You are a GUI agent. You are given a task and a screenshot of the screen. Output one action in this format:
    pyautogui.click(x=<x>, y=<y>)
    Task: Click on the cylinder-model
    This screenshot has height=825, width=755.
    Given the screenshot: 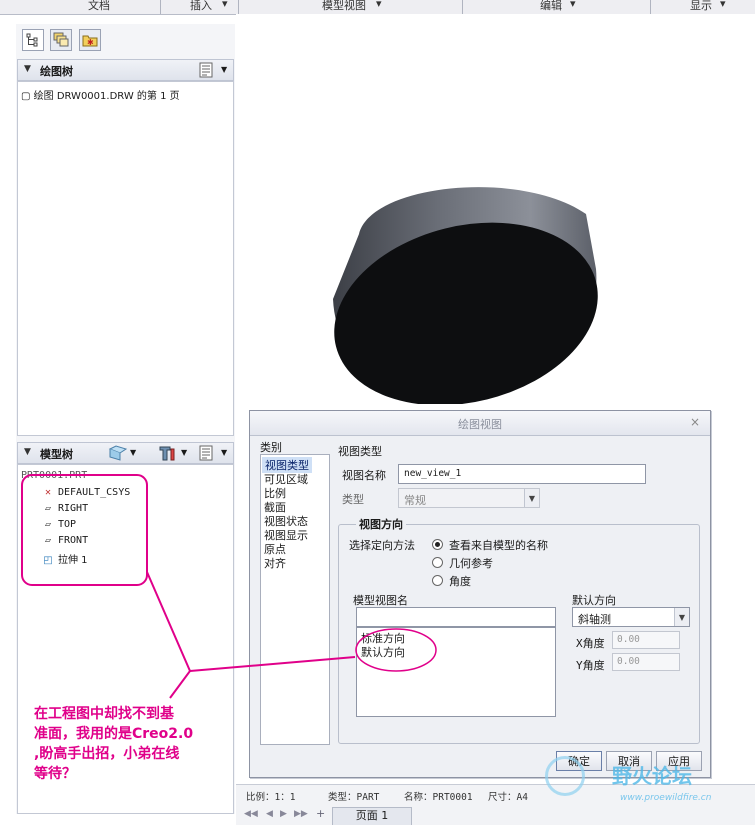 What is the action you would take?
    pyautogui.click(x=465, y=295)
    